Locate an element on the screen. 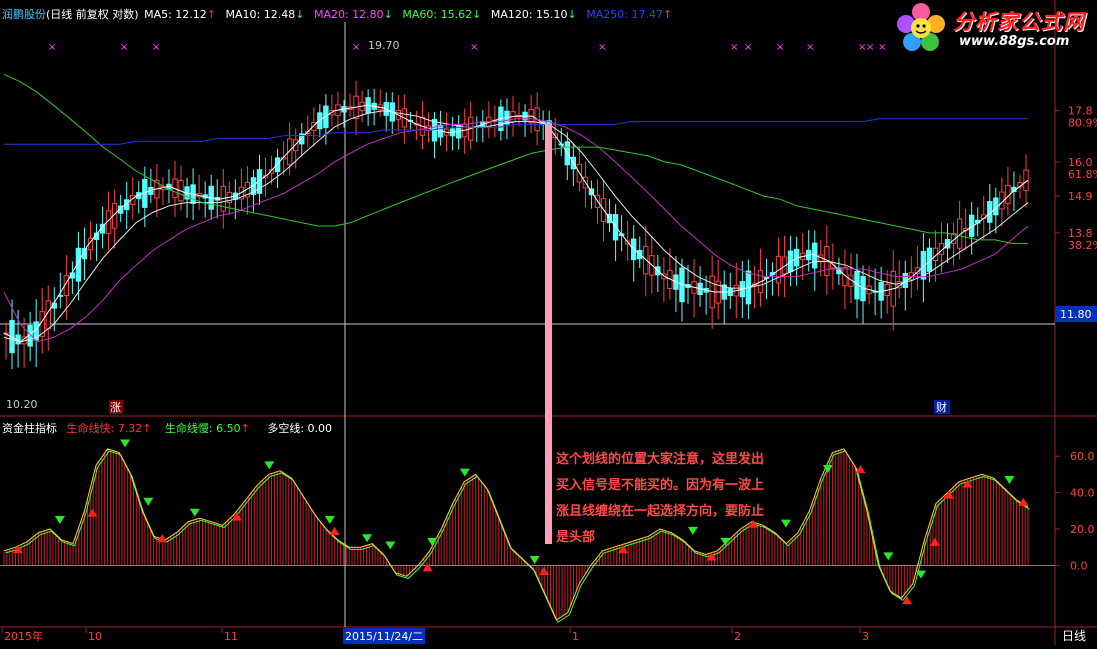 The width and height of the screenshot is (1097, 649). bull-bear-label: 多空线: 0.00 is located at coordinates (300, 428).